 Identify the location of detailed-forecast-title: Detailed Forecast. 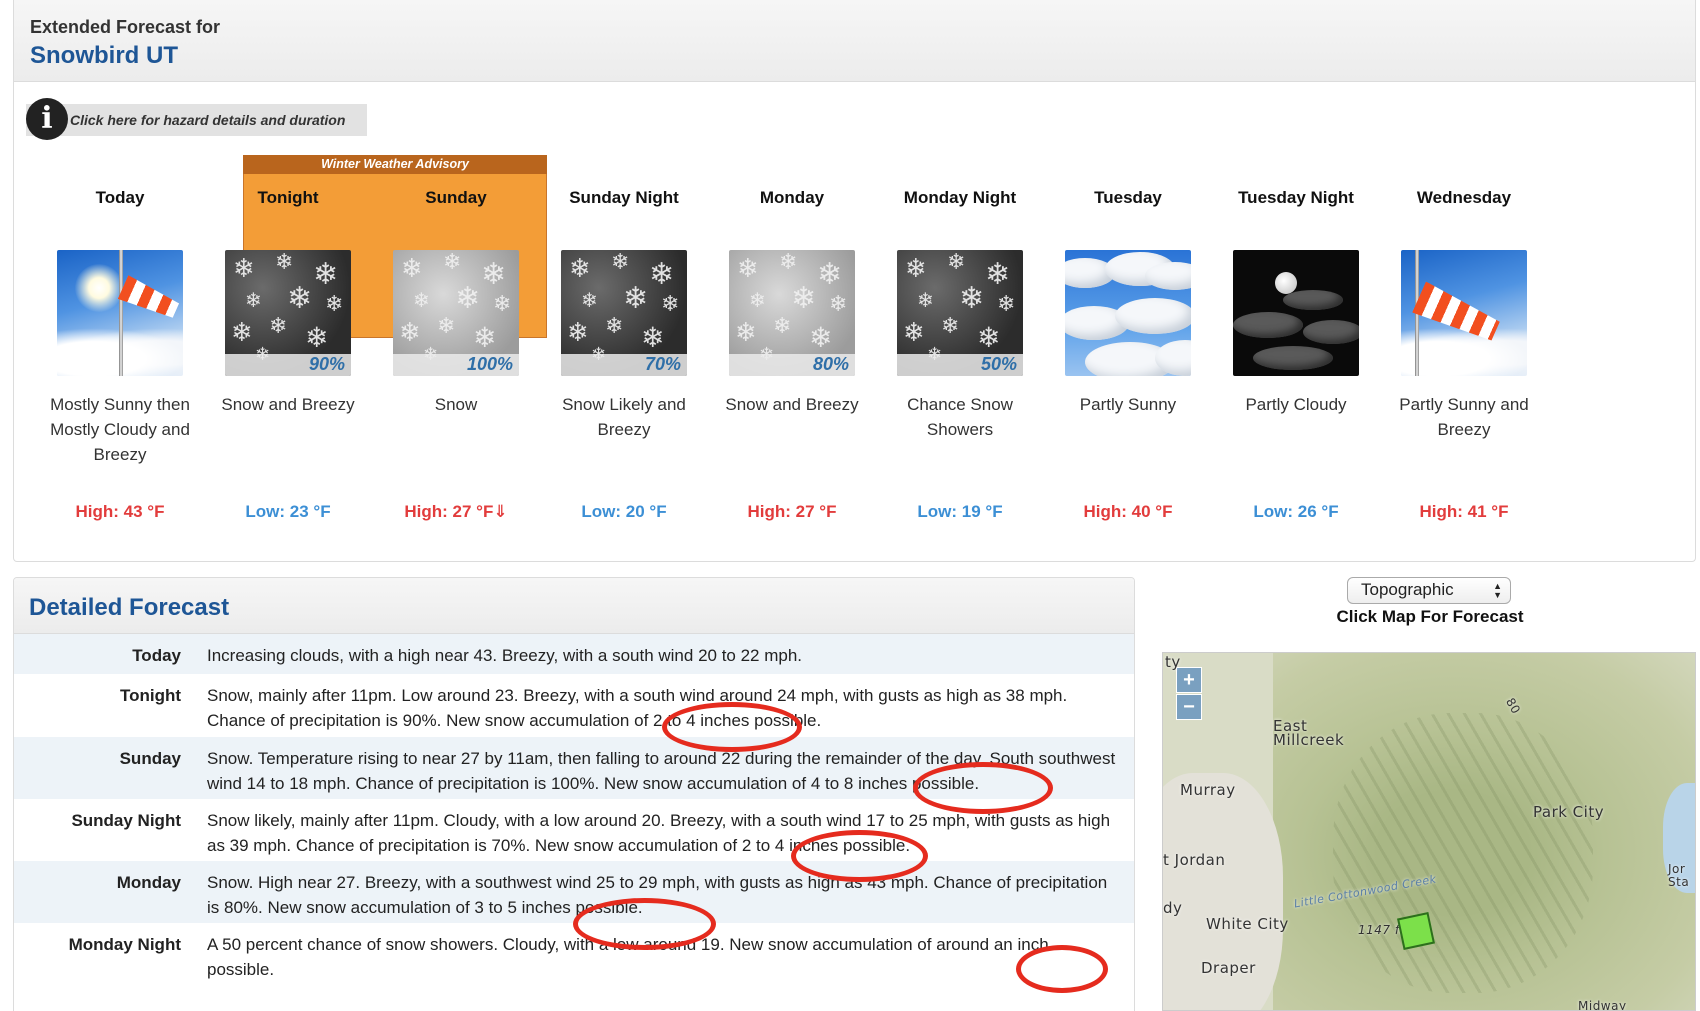
(574, 606).